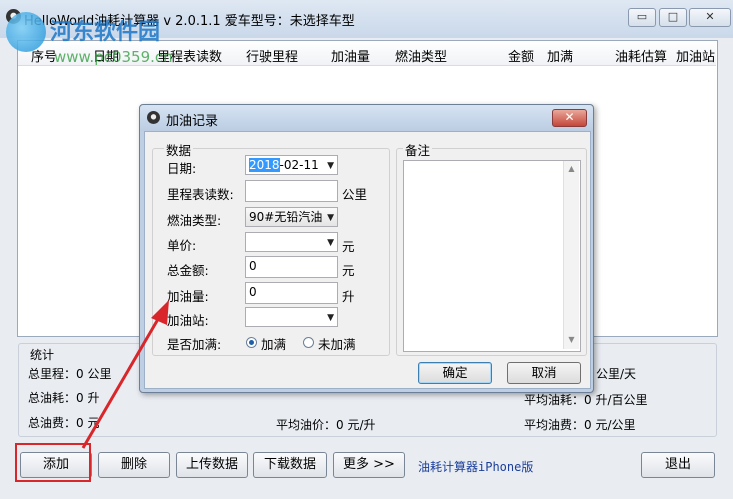 The width and height of the screenshot is (733, 499). I want to click on annotation-arrow, so click(125, 374).